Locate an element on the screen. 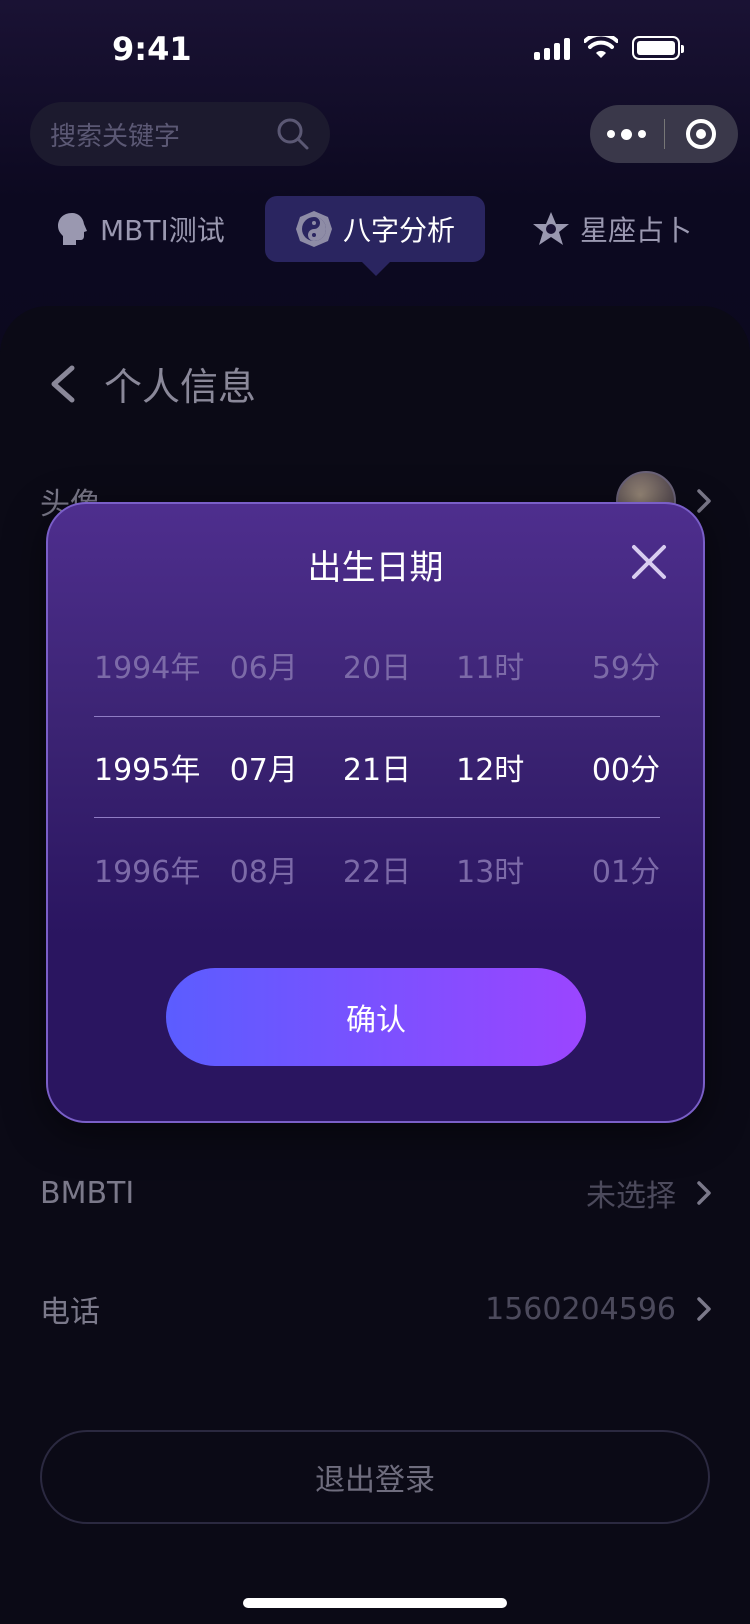  picker-minute-selected: 00分 is located at coordinates (603, 767).